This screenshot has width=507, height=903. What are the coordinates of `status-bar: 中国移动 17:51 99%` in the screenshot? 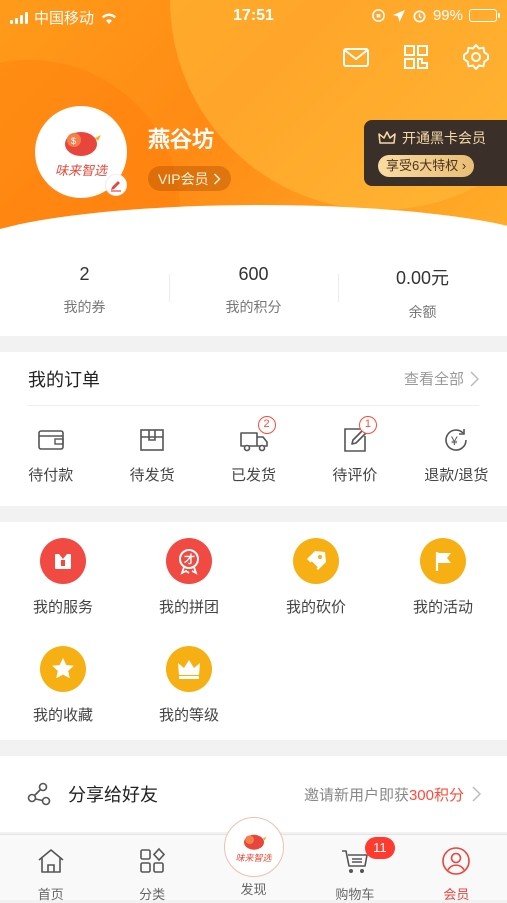 It's located at (253, 16).